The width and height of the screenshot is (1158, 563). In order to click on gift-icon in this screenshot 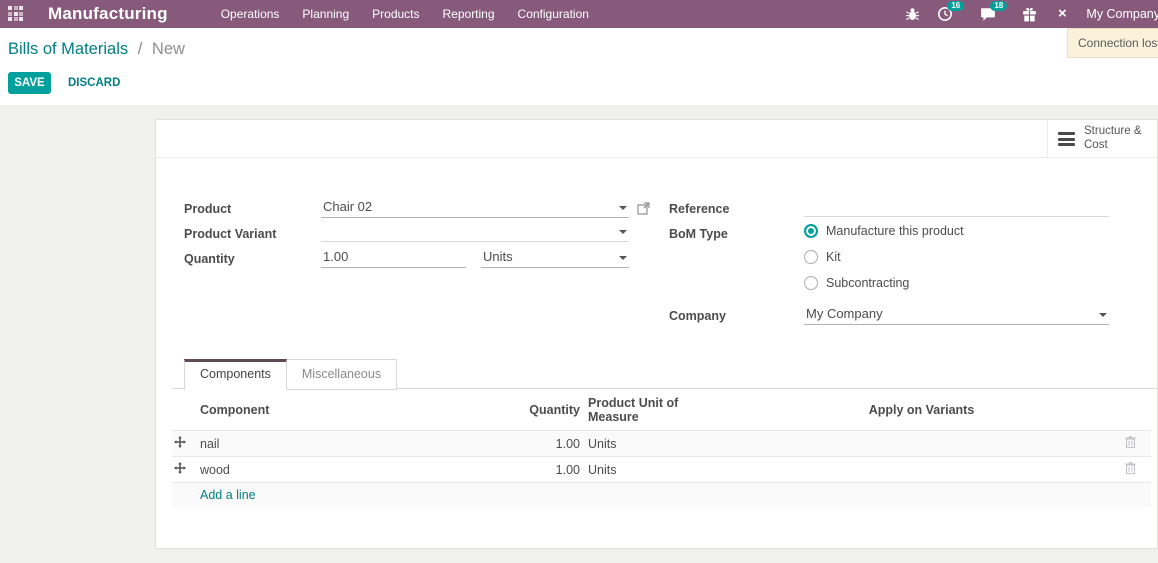, I will do `click(1029, 14)`.